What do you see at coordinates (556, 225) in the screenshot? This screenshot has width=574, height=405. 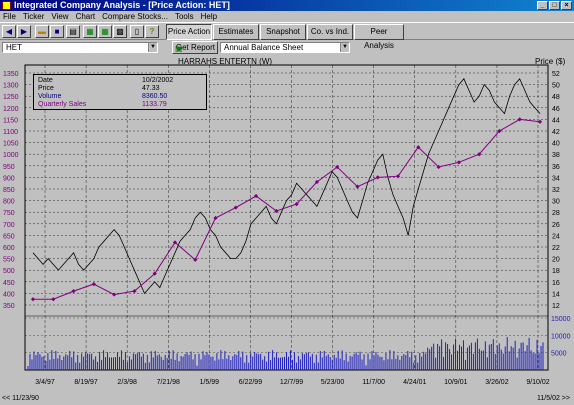 I see `right-tick-label: 26` at bounding box center [556, 225].